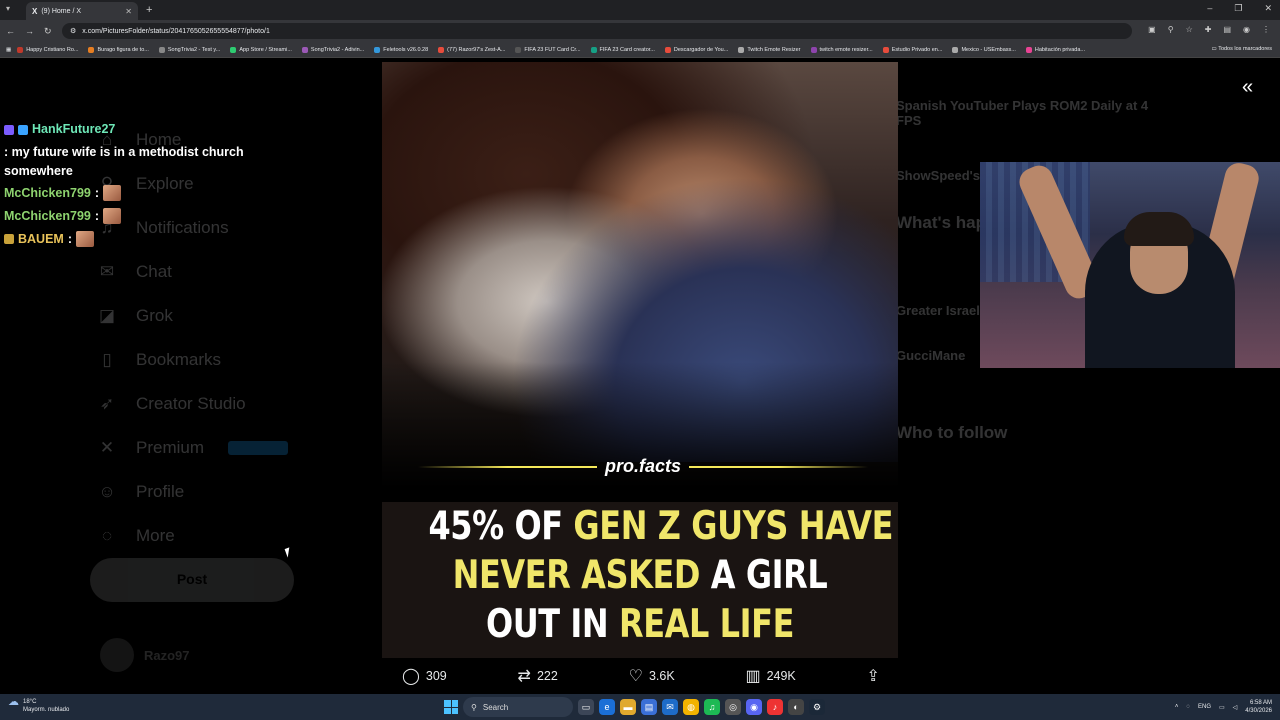 The height and width of the screenshot is (720, 1280). I want to click on zoom-icon: ⚲, so click(1171, 29).